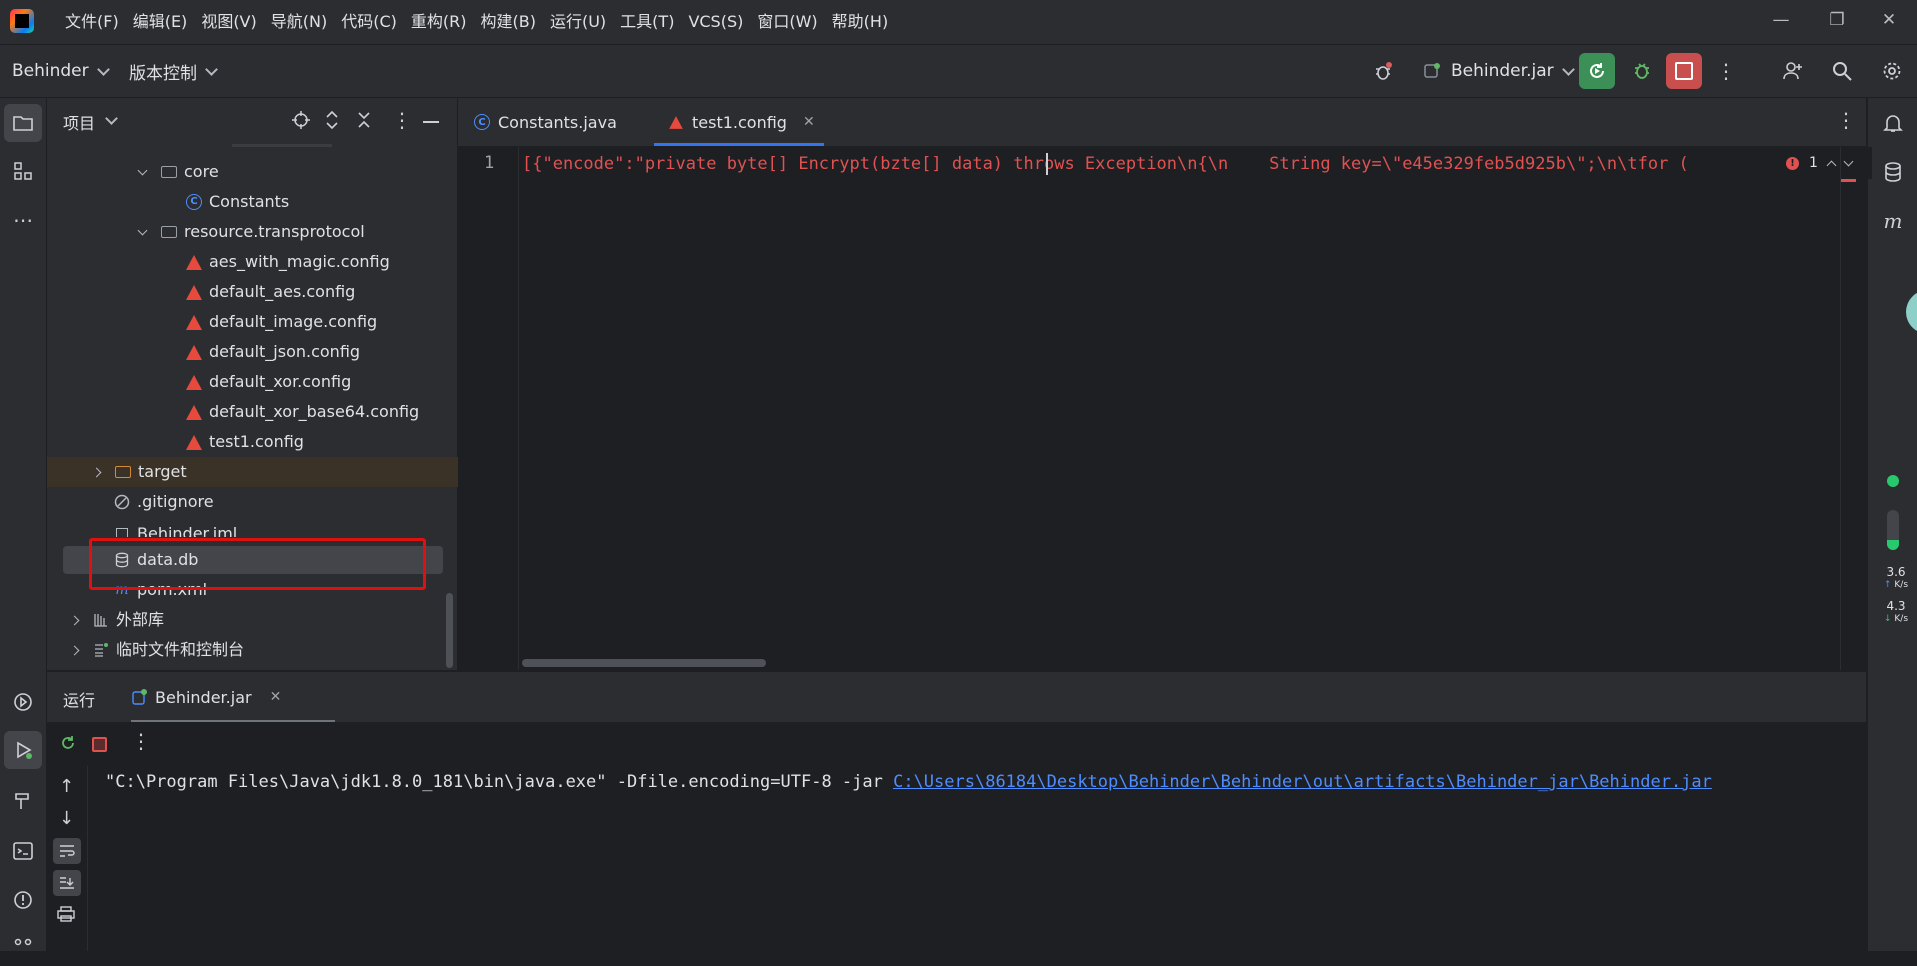  What do you see at coordinates (23, 171) in the screenshot?
I see `structure-icon` at bounding box center [23, 171].